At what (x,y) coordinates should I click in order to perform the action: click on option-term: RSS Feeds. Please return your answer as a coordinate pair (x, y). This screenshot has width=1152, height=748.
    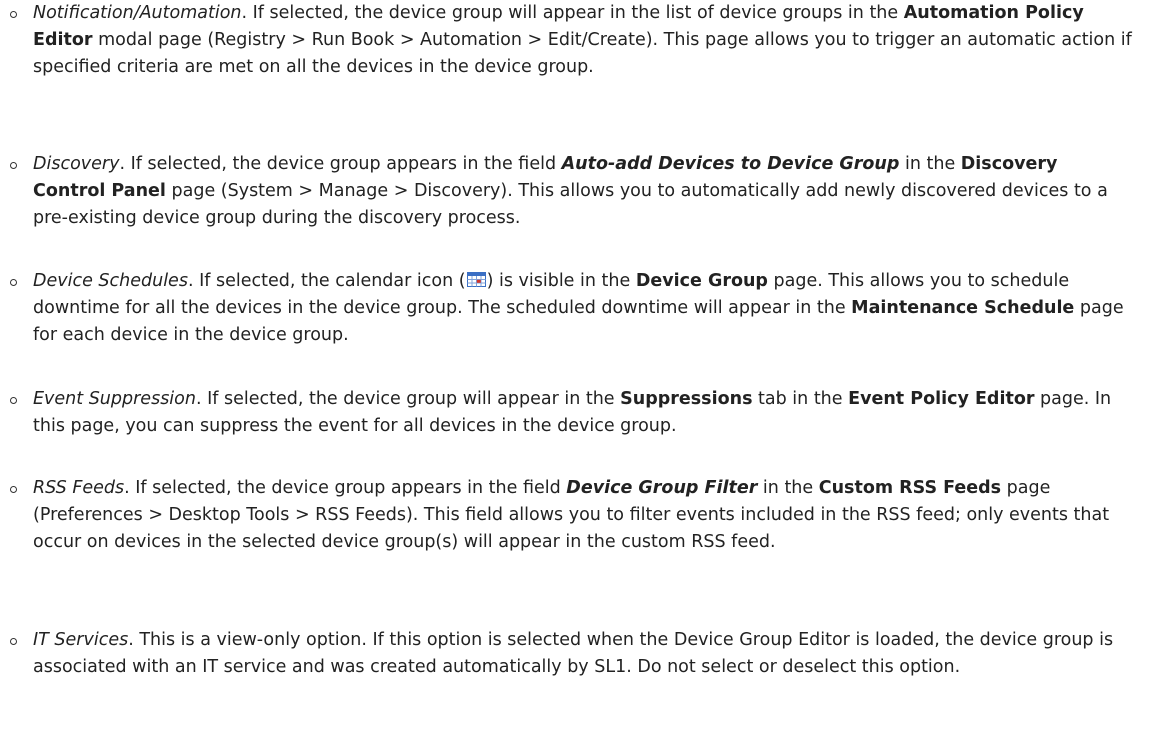
    Looking at the image, I should click on (79, 488).